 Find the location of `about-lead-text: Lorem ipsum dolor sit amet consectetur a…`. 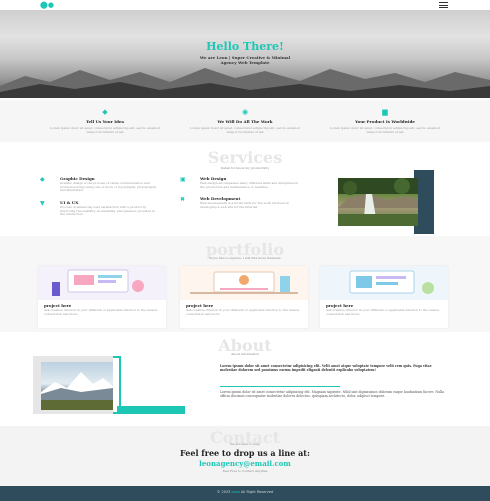

about-lead-text: Lorem ipsum dolor sit amet consectetur a… is located at coordinates (326, 368).